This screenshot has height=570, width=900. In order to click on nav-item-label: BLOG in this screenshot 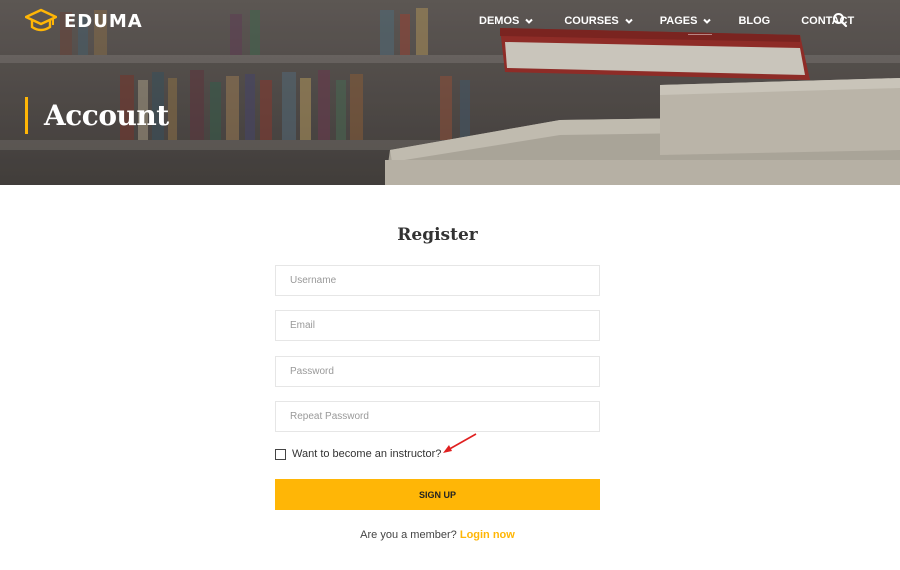, I will do `click(754, 21)`.